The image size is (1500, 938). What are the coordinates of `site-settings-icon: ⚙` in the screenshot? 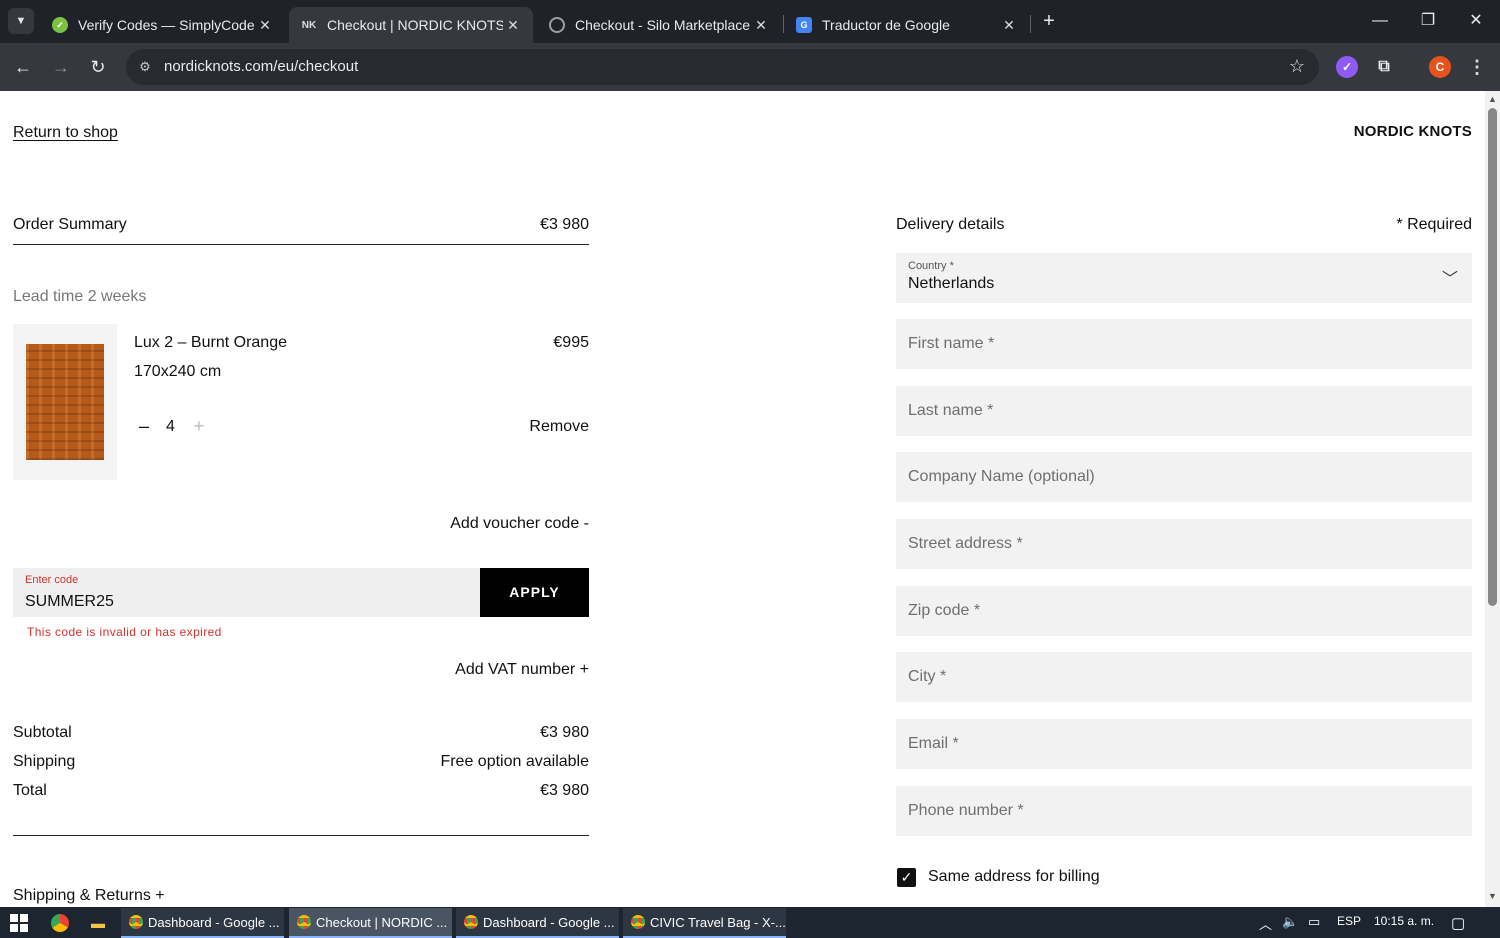 It's located at (145, 67).